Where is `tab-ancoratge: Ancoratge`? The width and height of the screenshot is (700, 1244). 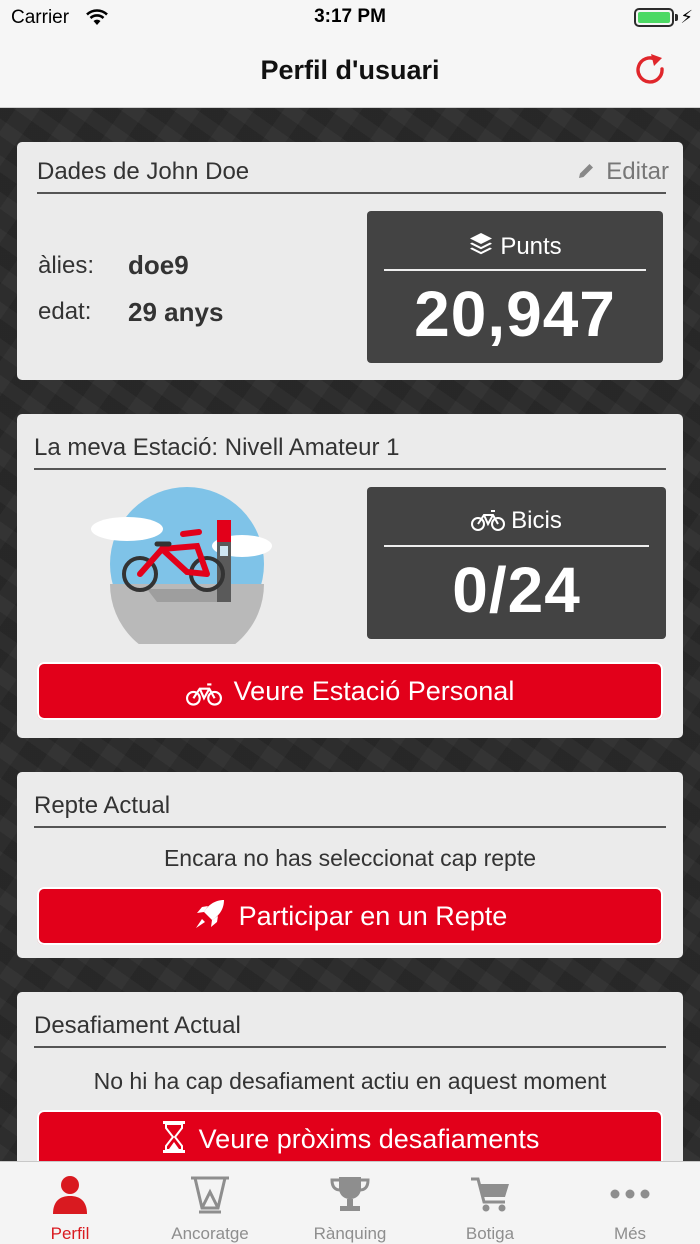 tab-ancoratge: Ancoratge is located at coordinates (210, 1203).